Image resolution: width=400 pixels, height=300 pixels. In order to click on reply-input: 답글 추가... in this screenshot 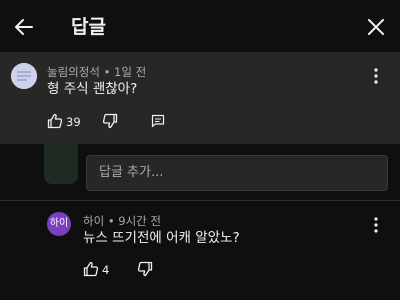, I will do `click(237, 173)`.